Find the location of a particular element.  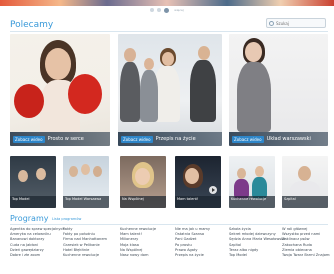

thumbnail-caption: Top Model Warszawa is located at coordinates (86, 202).